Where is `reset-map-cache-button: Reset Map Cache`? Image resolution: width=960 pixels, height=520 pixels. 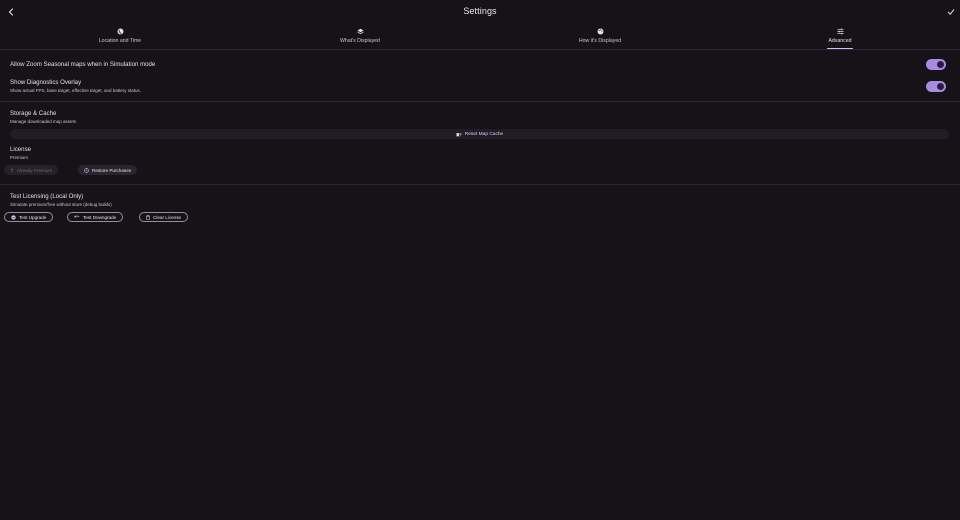 reset-map-cache-button: Reset Map Cache is located at coordinates (479, 134).